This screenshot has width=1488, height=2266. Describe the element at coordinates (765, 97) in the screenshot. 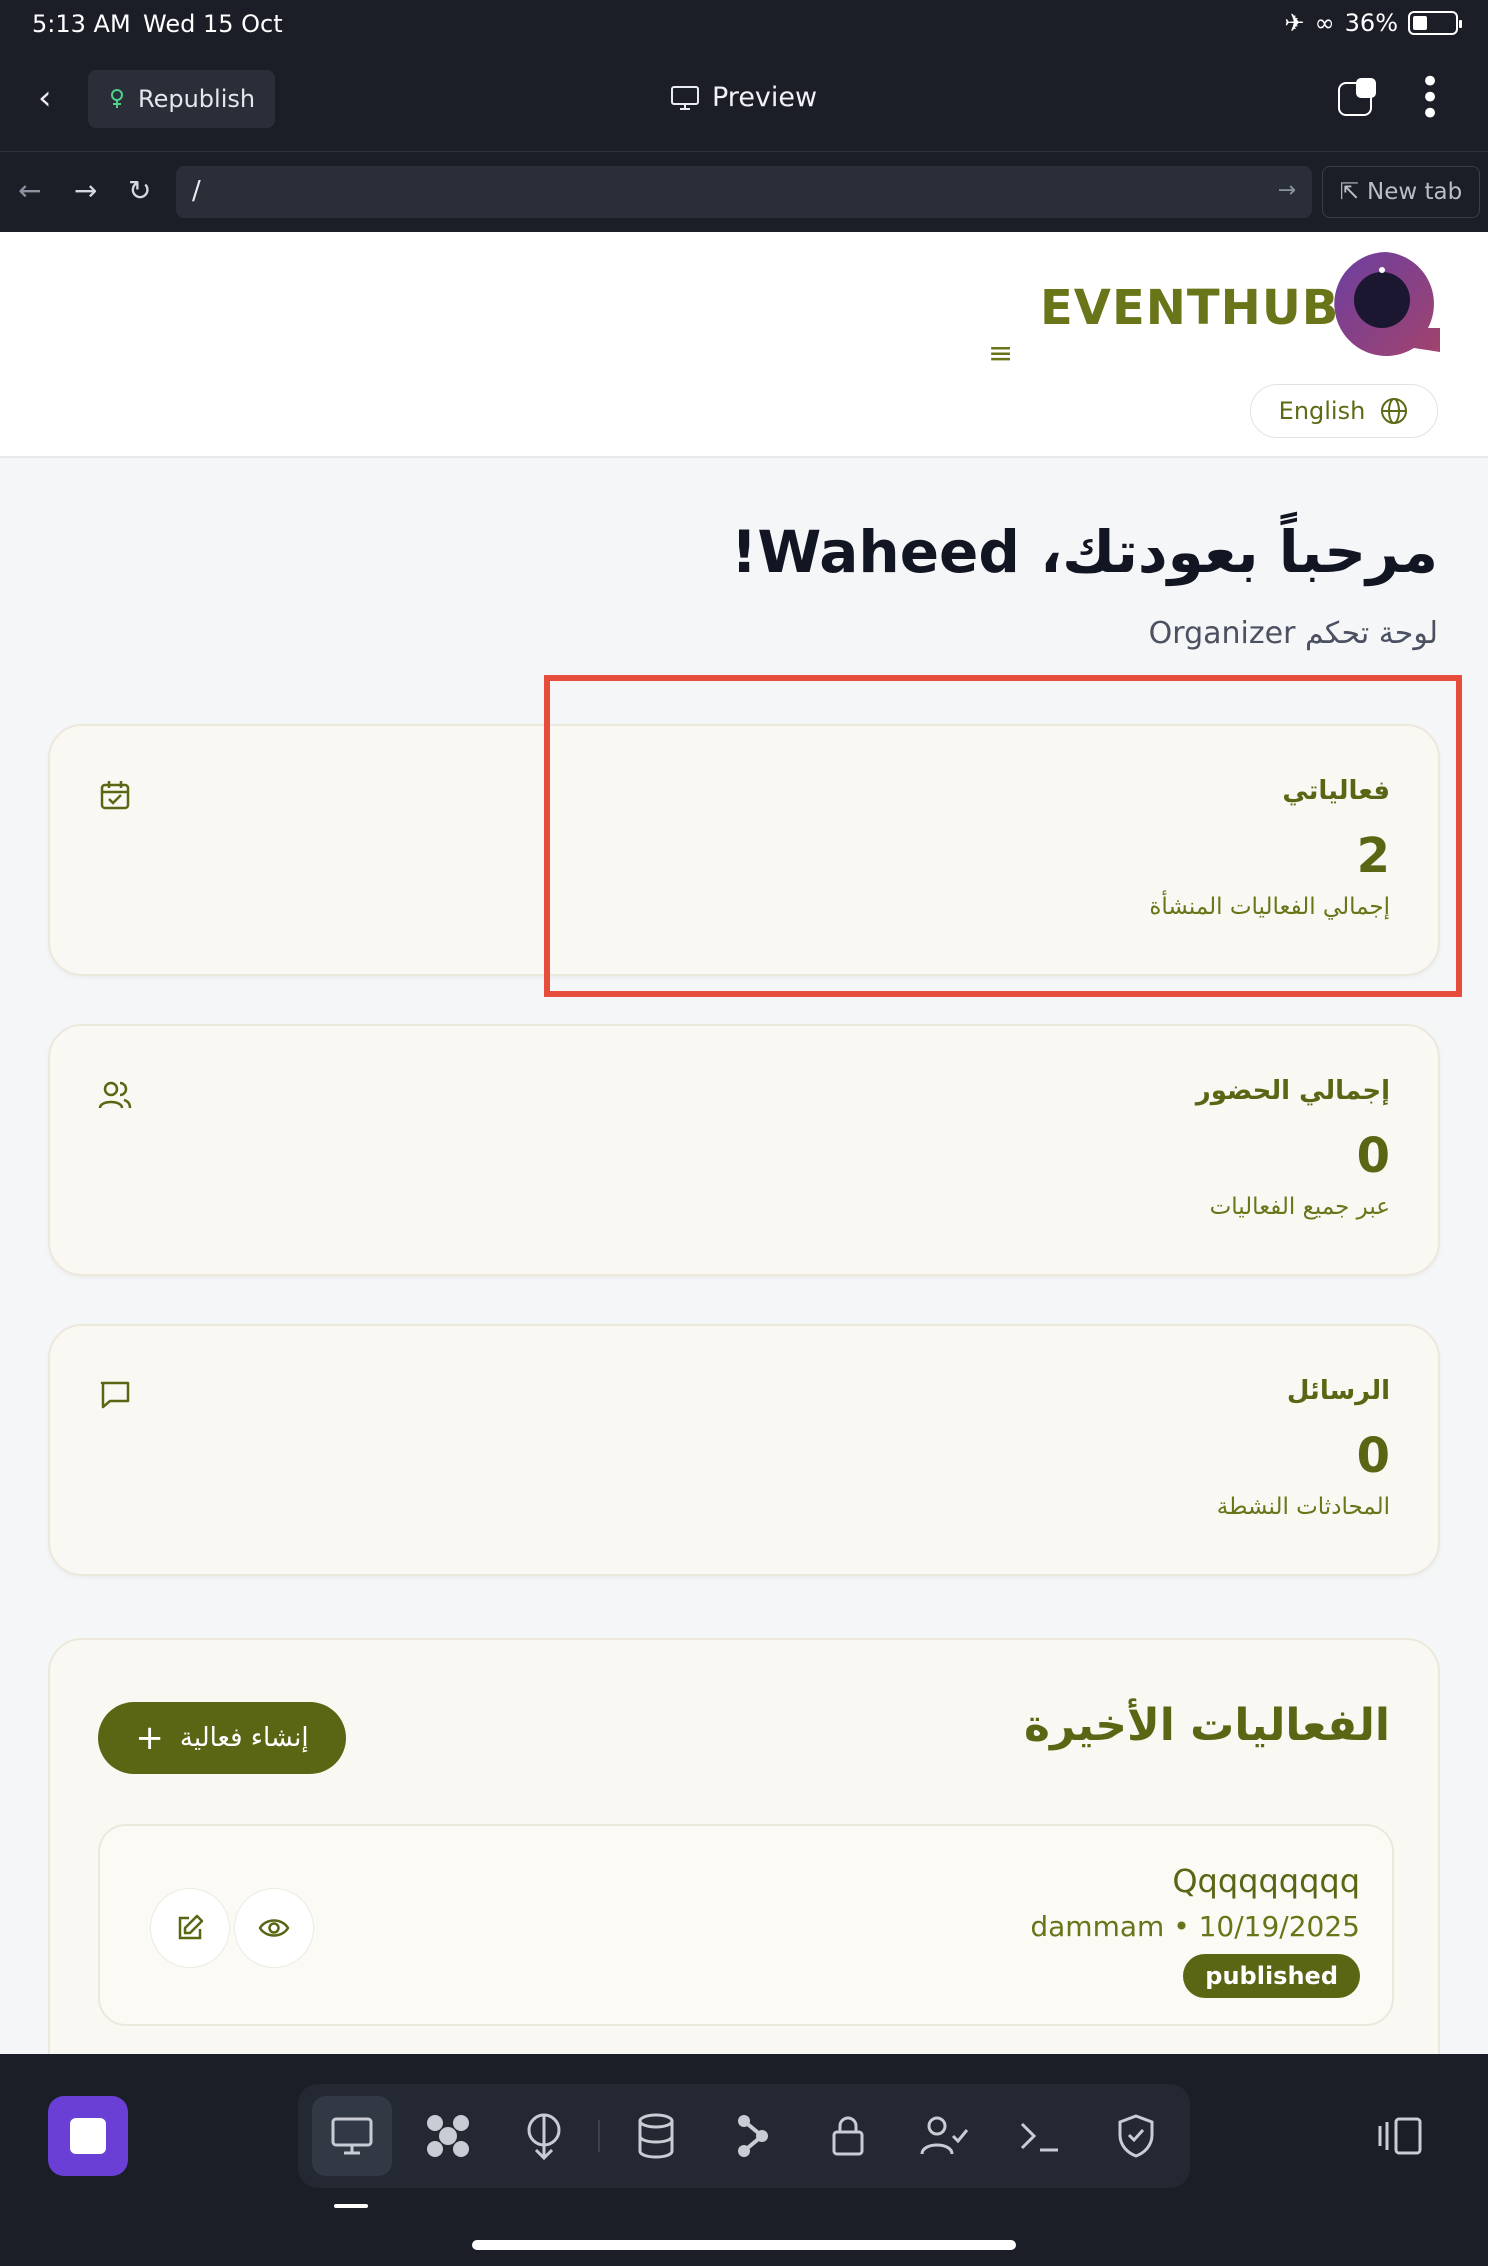

I see `preview-label: Preview` at that location.